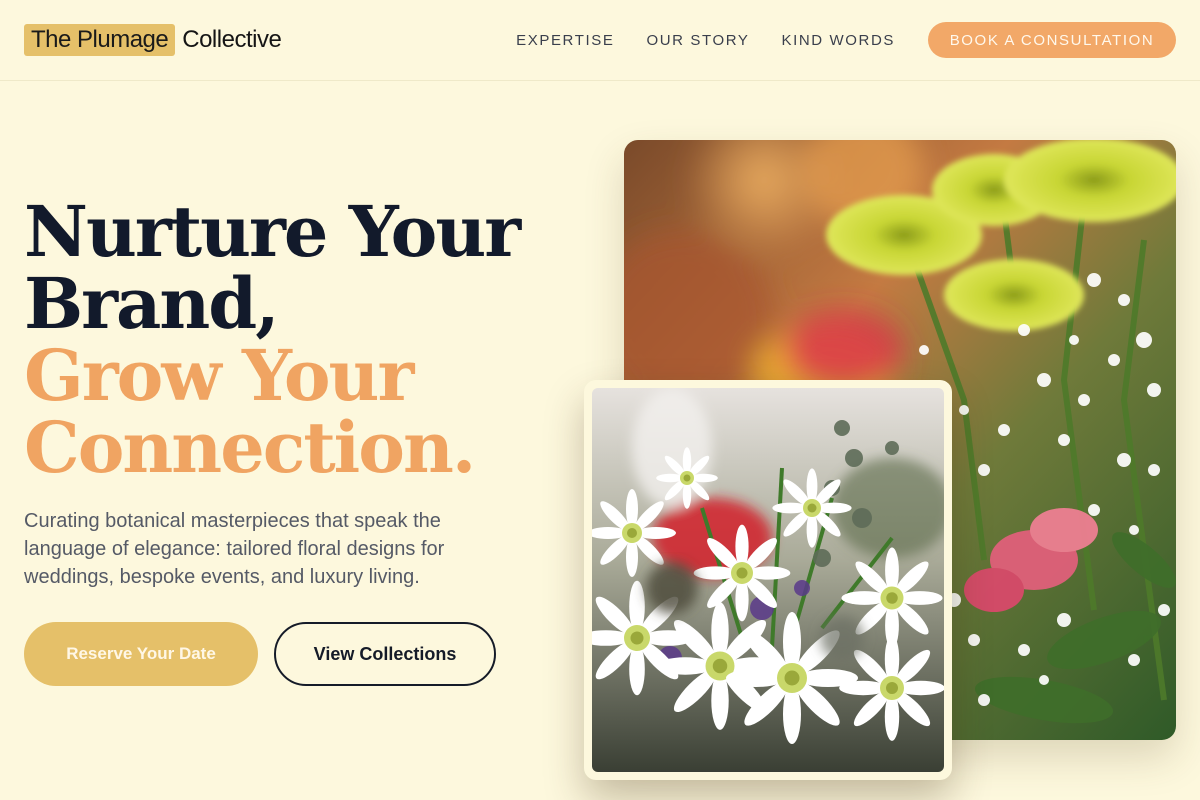 The height and width of the screenshot is (800, 1200). Describe the element at coordinates (1052, 40) in the screenshot. I see `book-consultation-button: BOOK A CONSULTATION` at that location.